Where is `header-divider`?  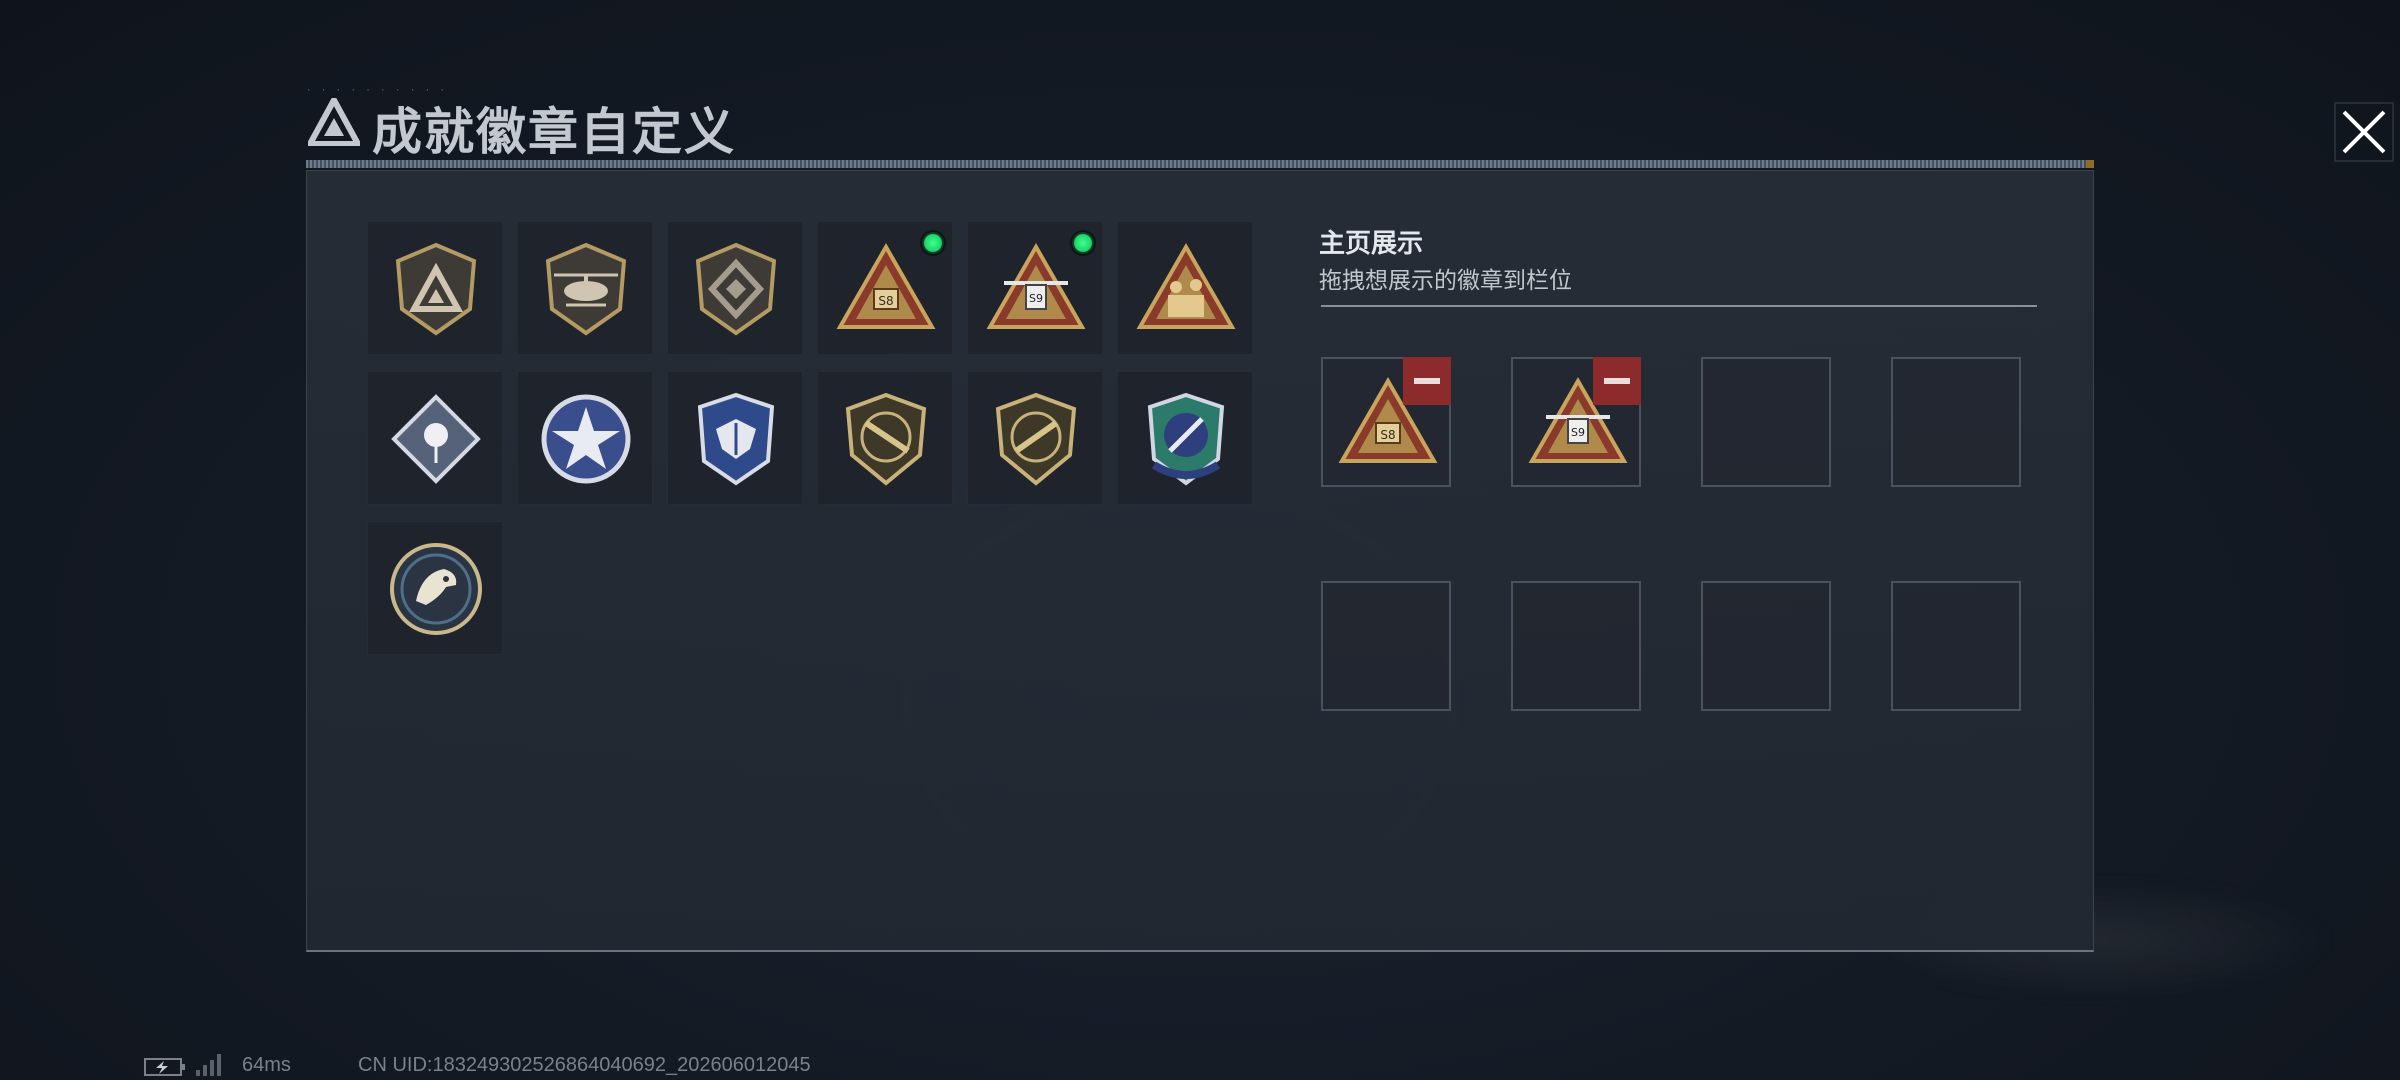 header-divider is located at coordinates (1200, 164).